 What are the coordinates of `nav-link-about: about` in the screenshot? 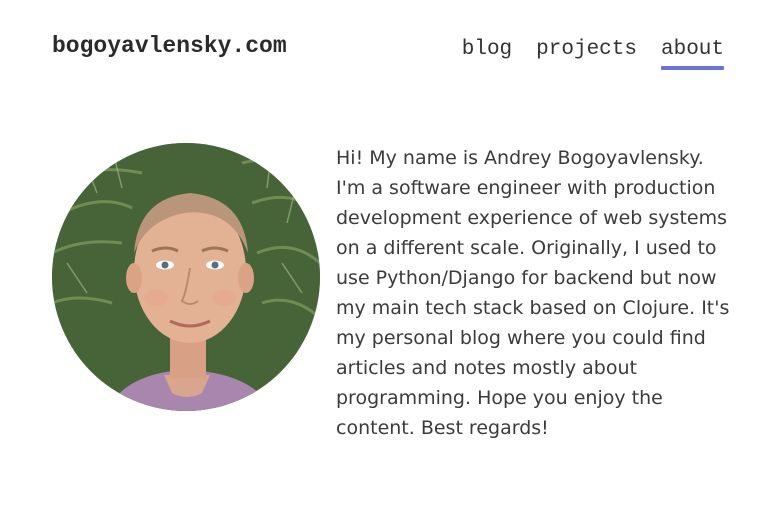 It's located at (692, 53).